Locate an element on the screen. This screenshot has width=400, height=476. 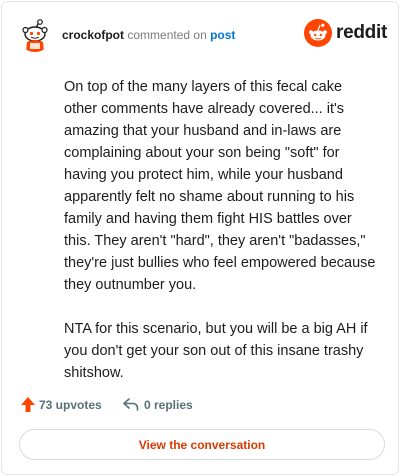
user-avatar is located at coordinates (35, 35).